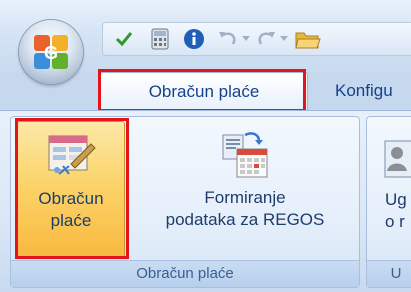  Describe the element at coordinates (397, 159) in the screenshot. I see `user-contract-icon` at that location.